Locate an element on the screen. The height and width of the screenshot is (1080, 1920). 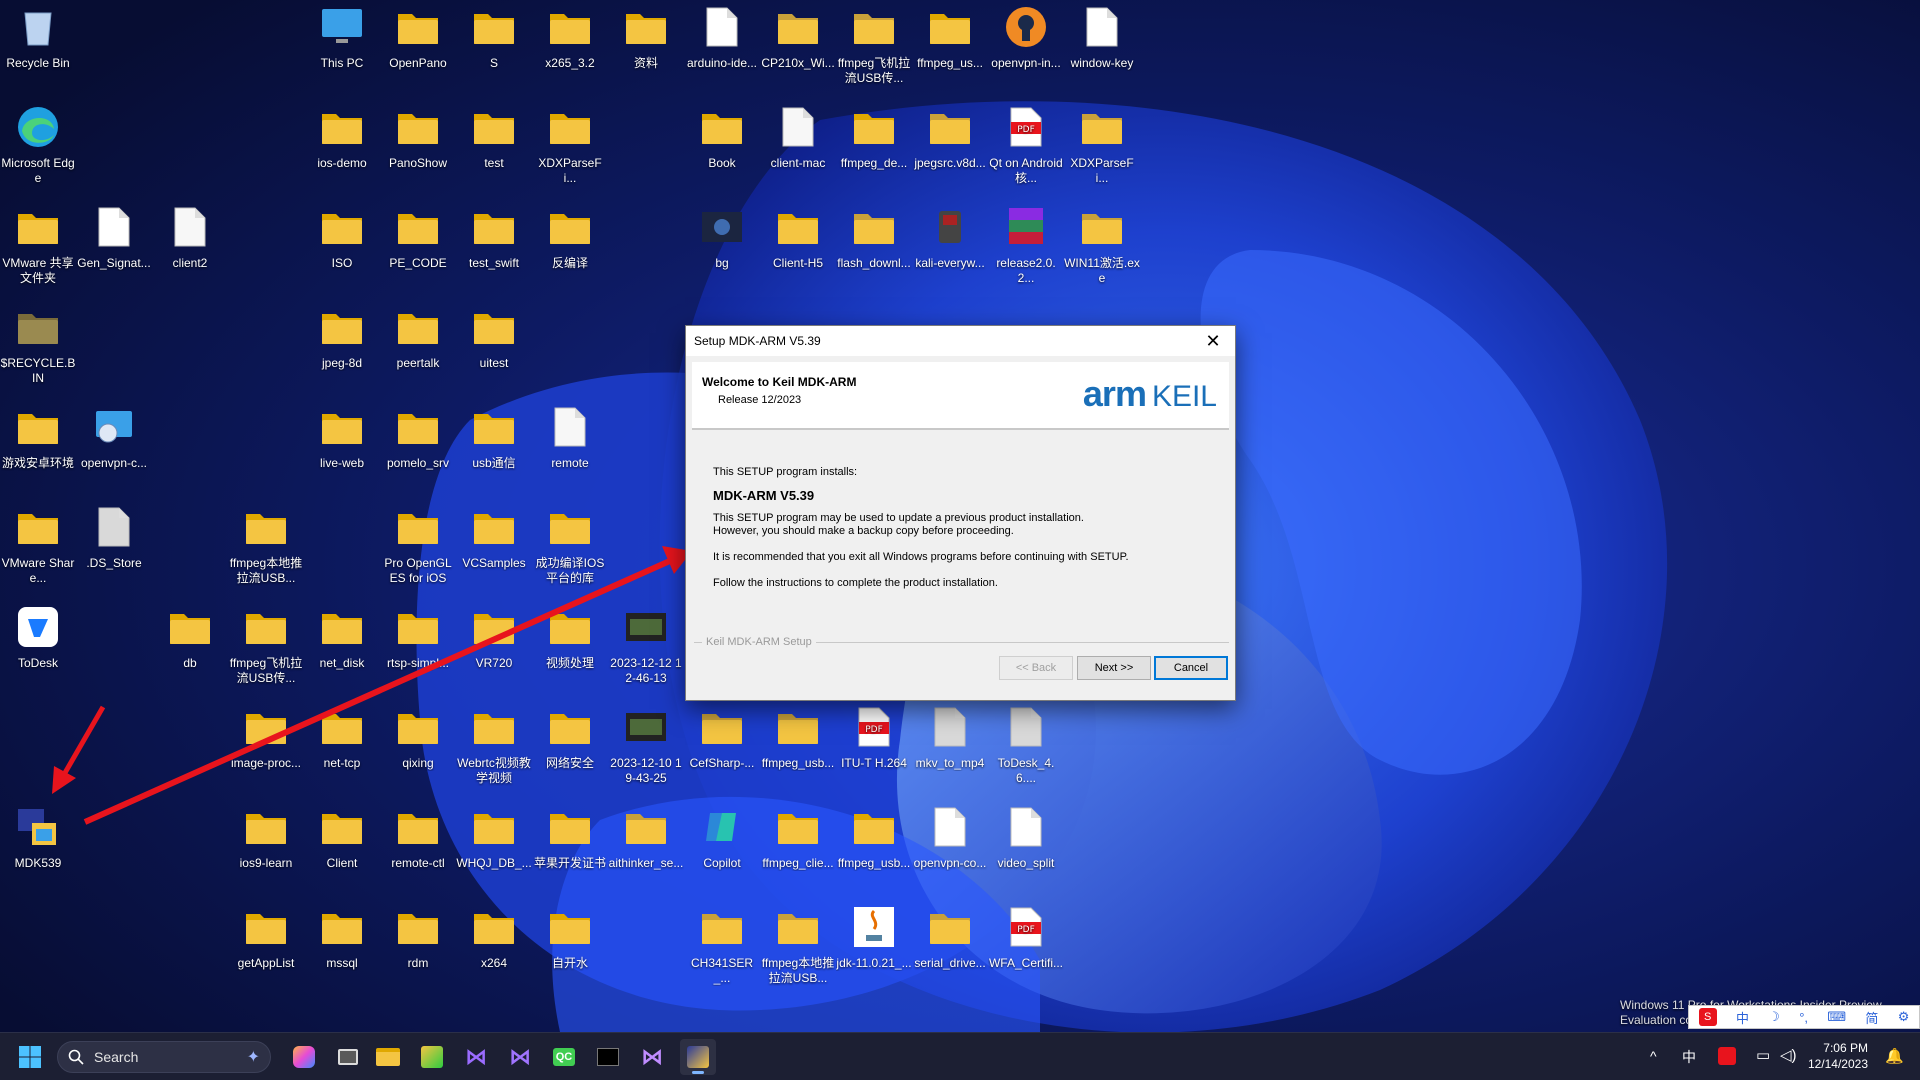
ime-item: ⚙ is located at coordinates (1904, 1017).